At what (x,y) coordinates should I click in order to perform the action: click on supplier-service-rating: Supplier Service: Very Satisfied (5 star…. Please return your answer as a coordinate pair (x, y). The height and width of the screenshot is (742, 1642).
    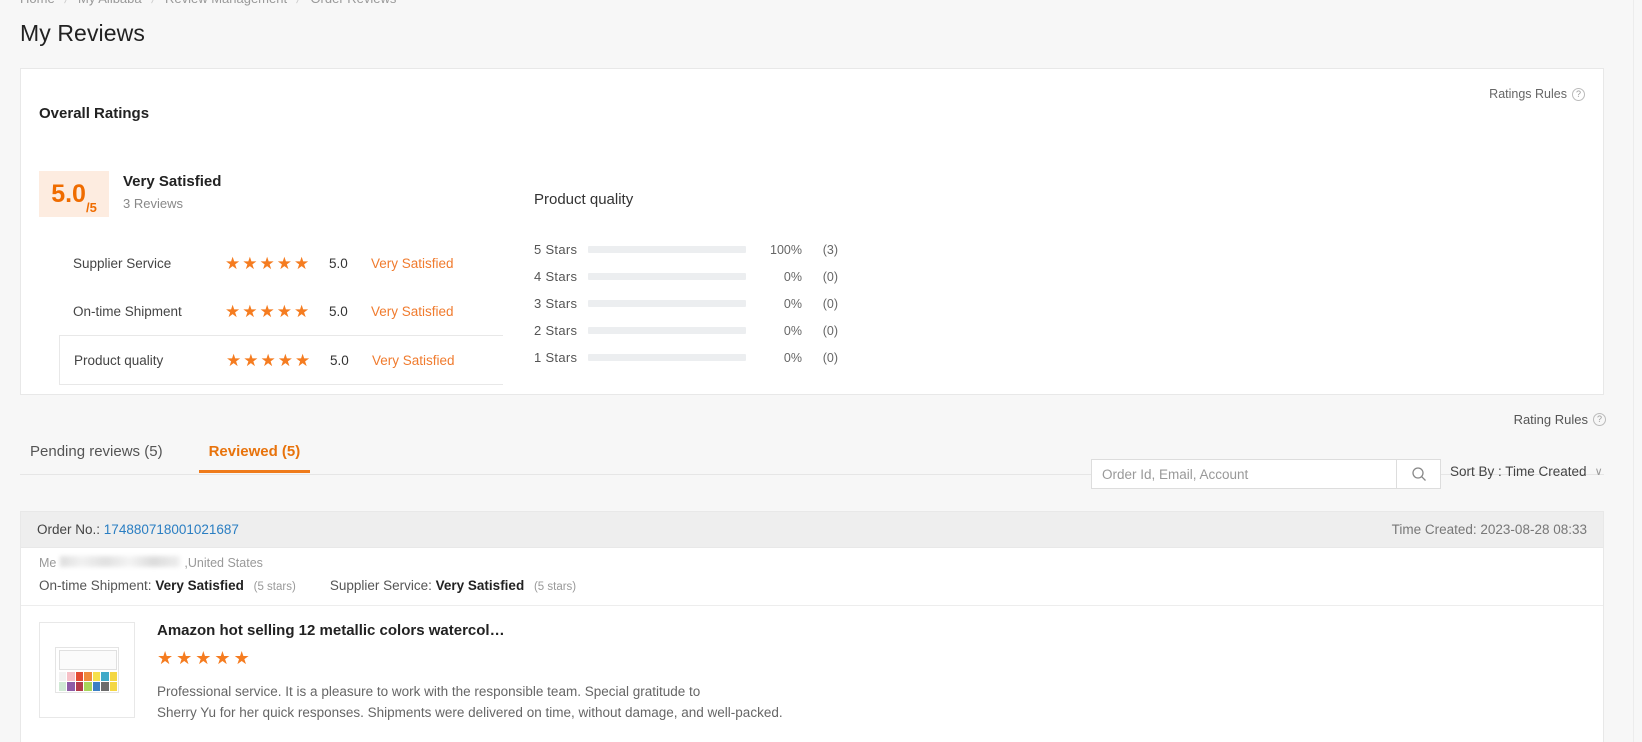
    Looking at the image, I should click on (453, 585).